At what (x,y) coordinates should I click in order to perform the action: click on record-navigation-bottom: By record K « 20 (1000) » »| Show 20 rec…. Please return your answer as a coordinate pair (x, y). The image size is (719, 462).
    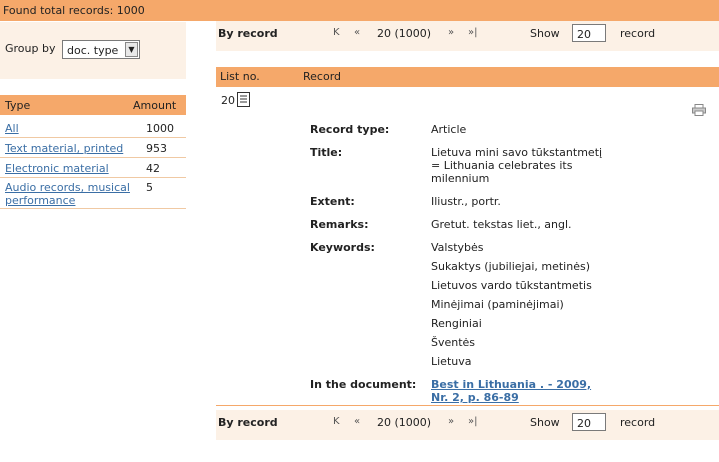
    Looking at the image, I should click on (467, 425).